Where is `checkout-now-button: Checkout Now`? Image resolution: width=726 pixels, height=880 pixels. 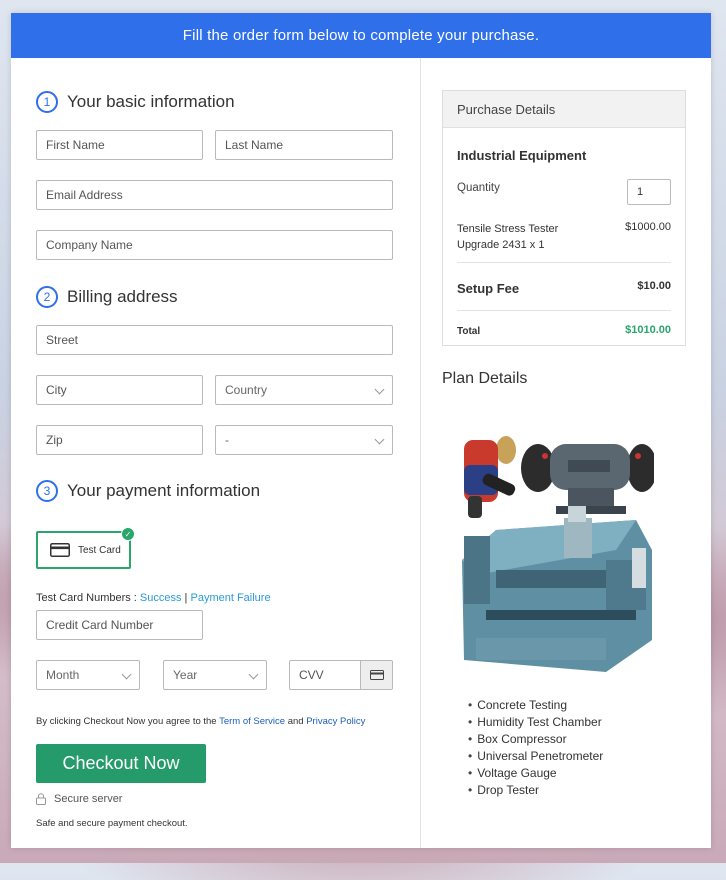 checkout-now-button: Checkout Now is located at coordinates (121, 763).